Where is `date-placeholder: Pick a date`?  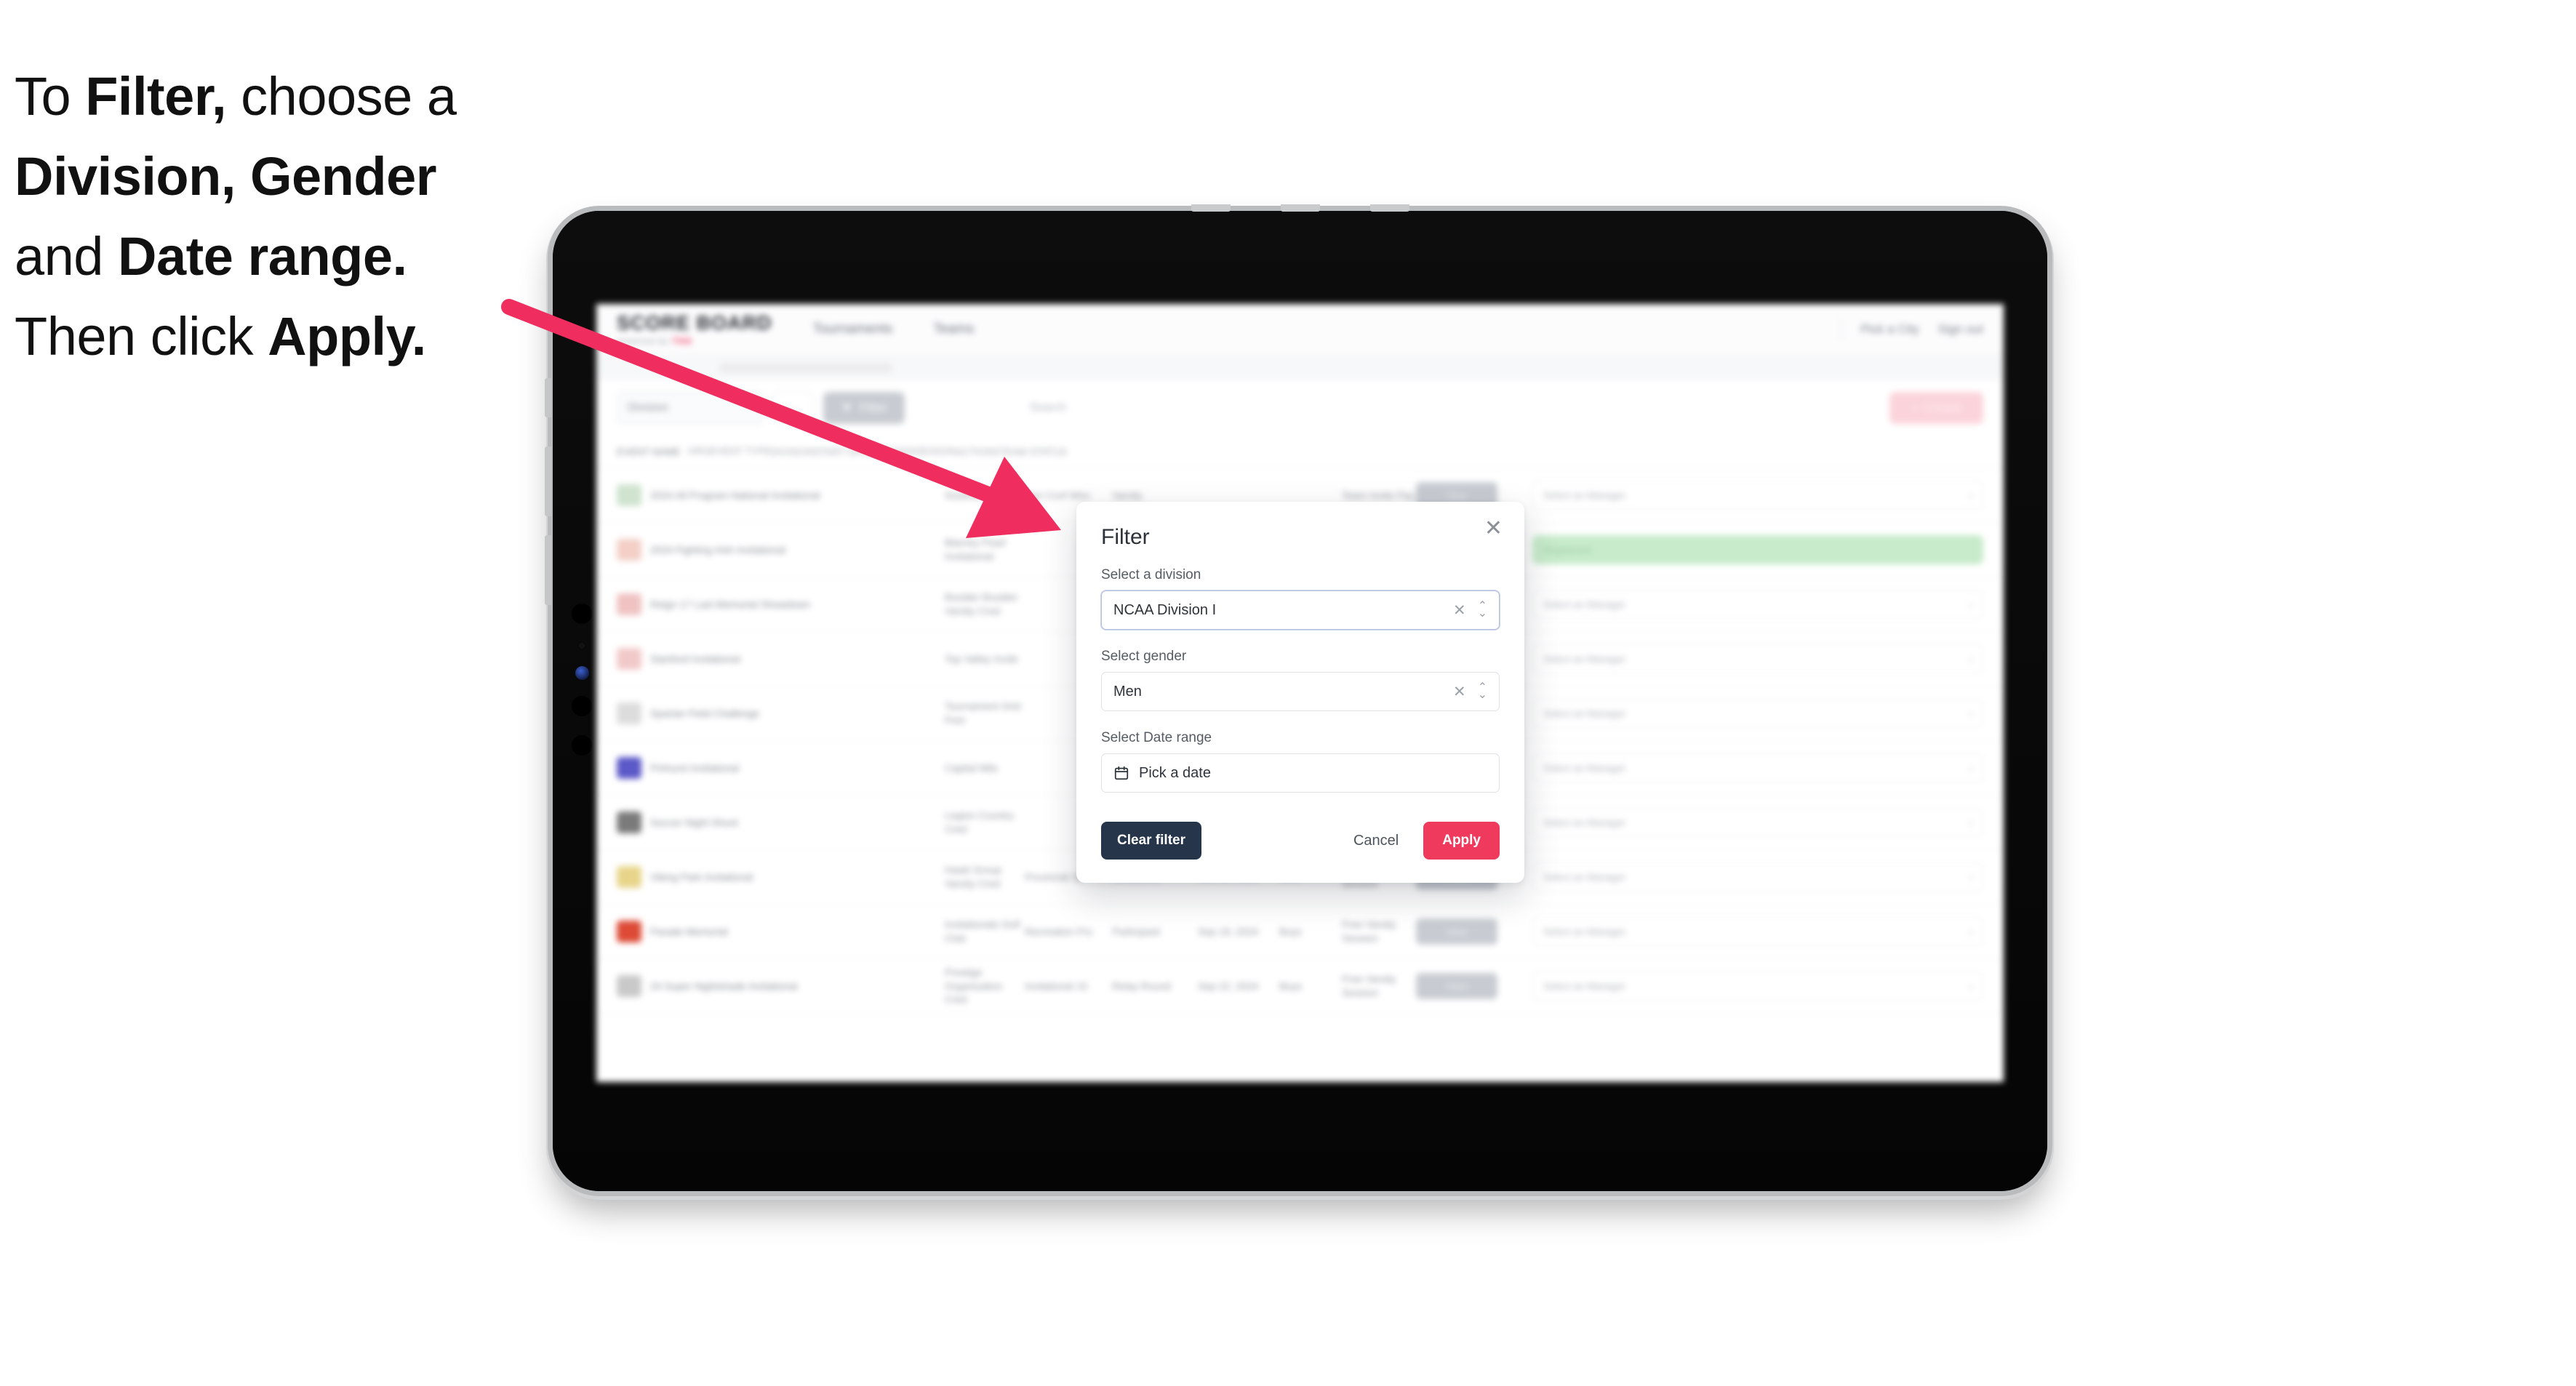 date-placeholder: Pick a date is located at coordinates (1175, 773).